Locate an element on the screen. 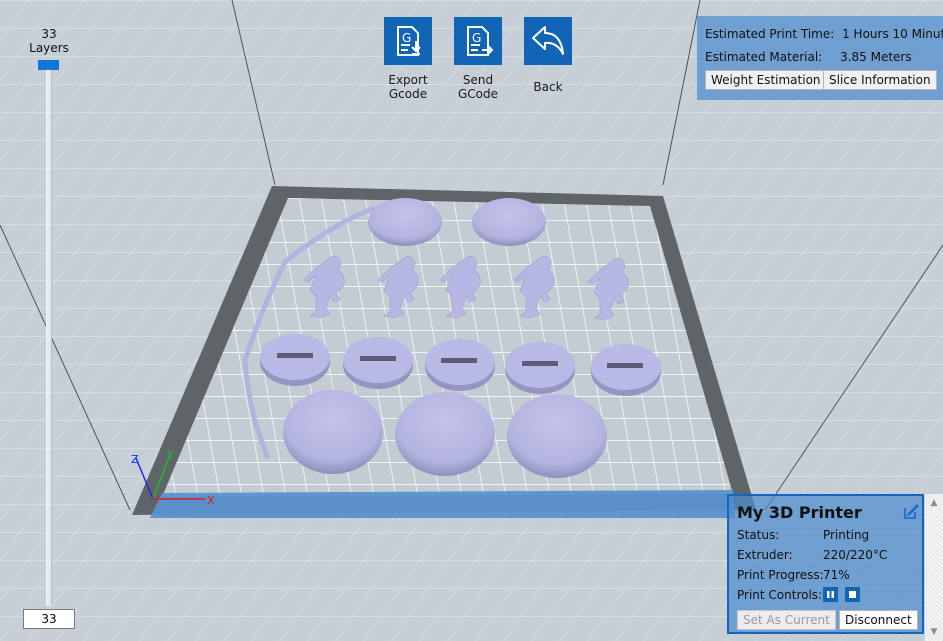 The width and height of the screenshot is (943, 641). extruder-value: 220/220°C is located at coordinates (855, 555).